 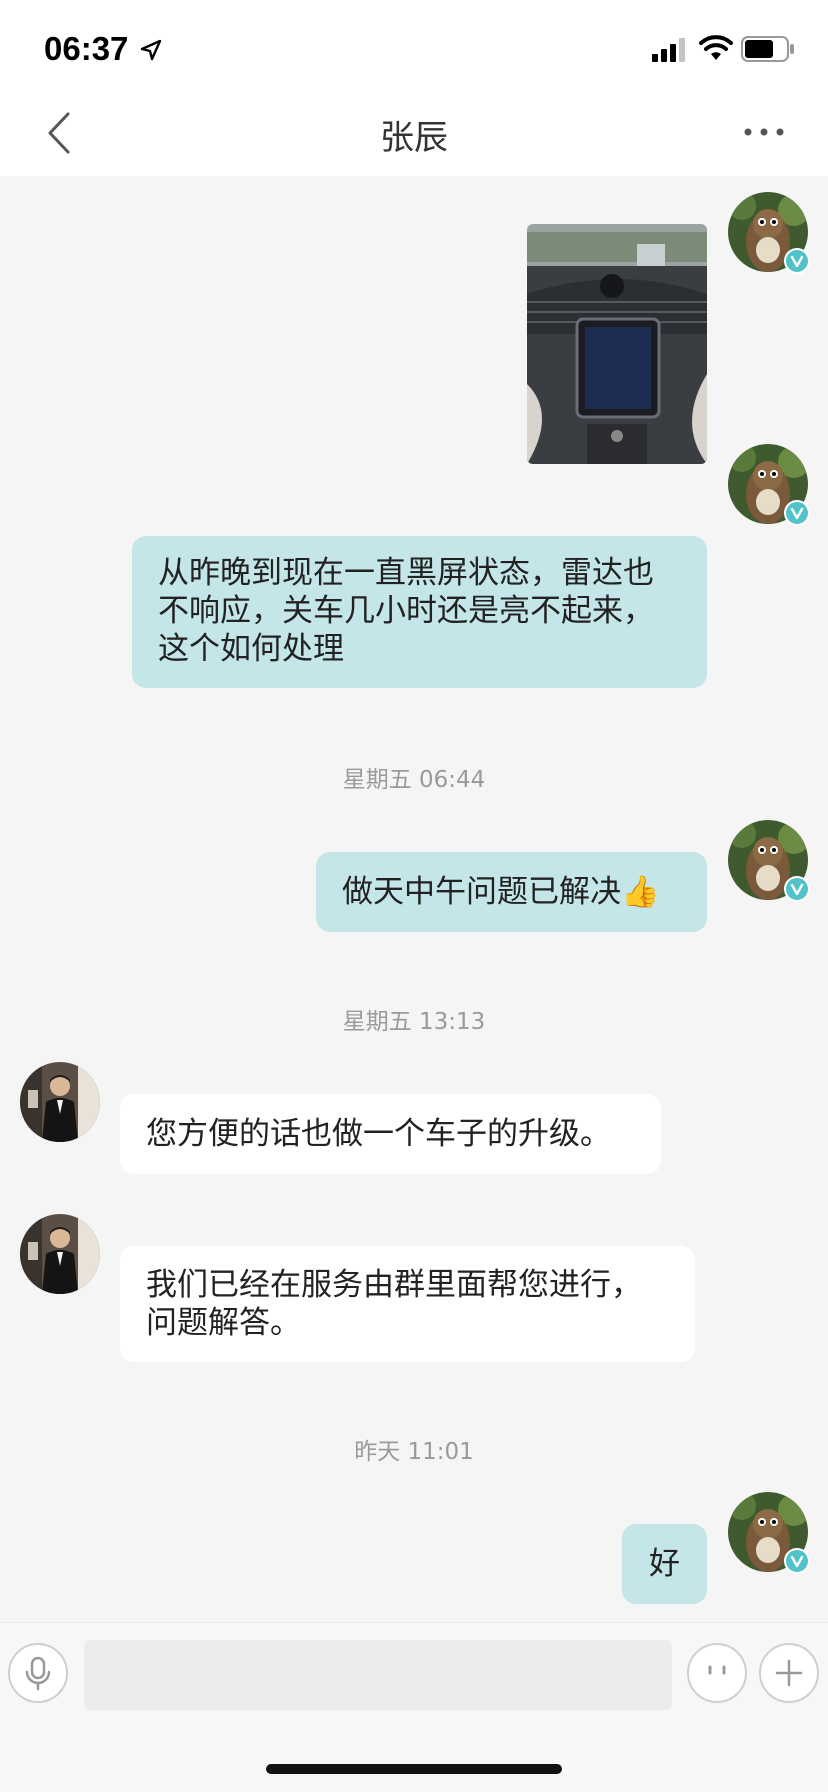 I want to click on message-timestamp: 昨天 11:01, so click(x=414, y=1452).